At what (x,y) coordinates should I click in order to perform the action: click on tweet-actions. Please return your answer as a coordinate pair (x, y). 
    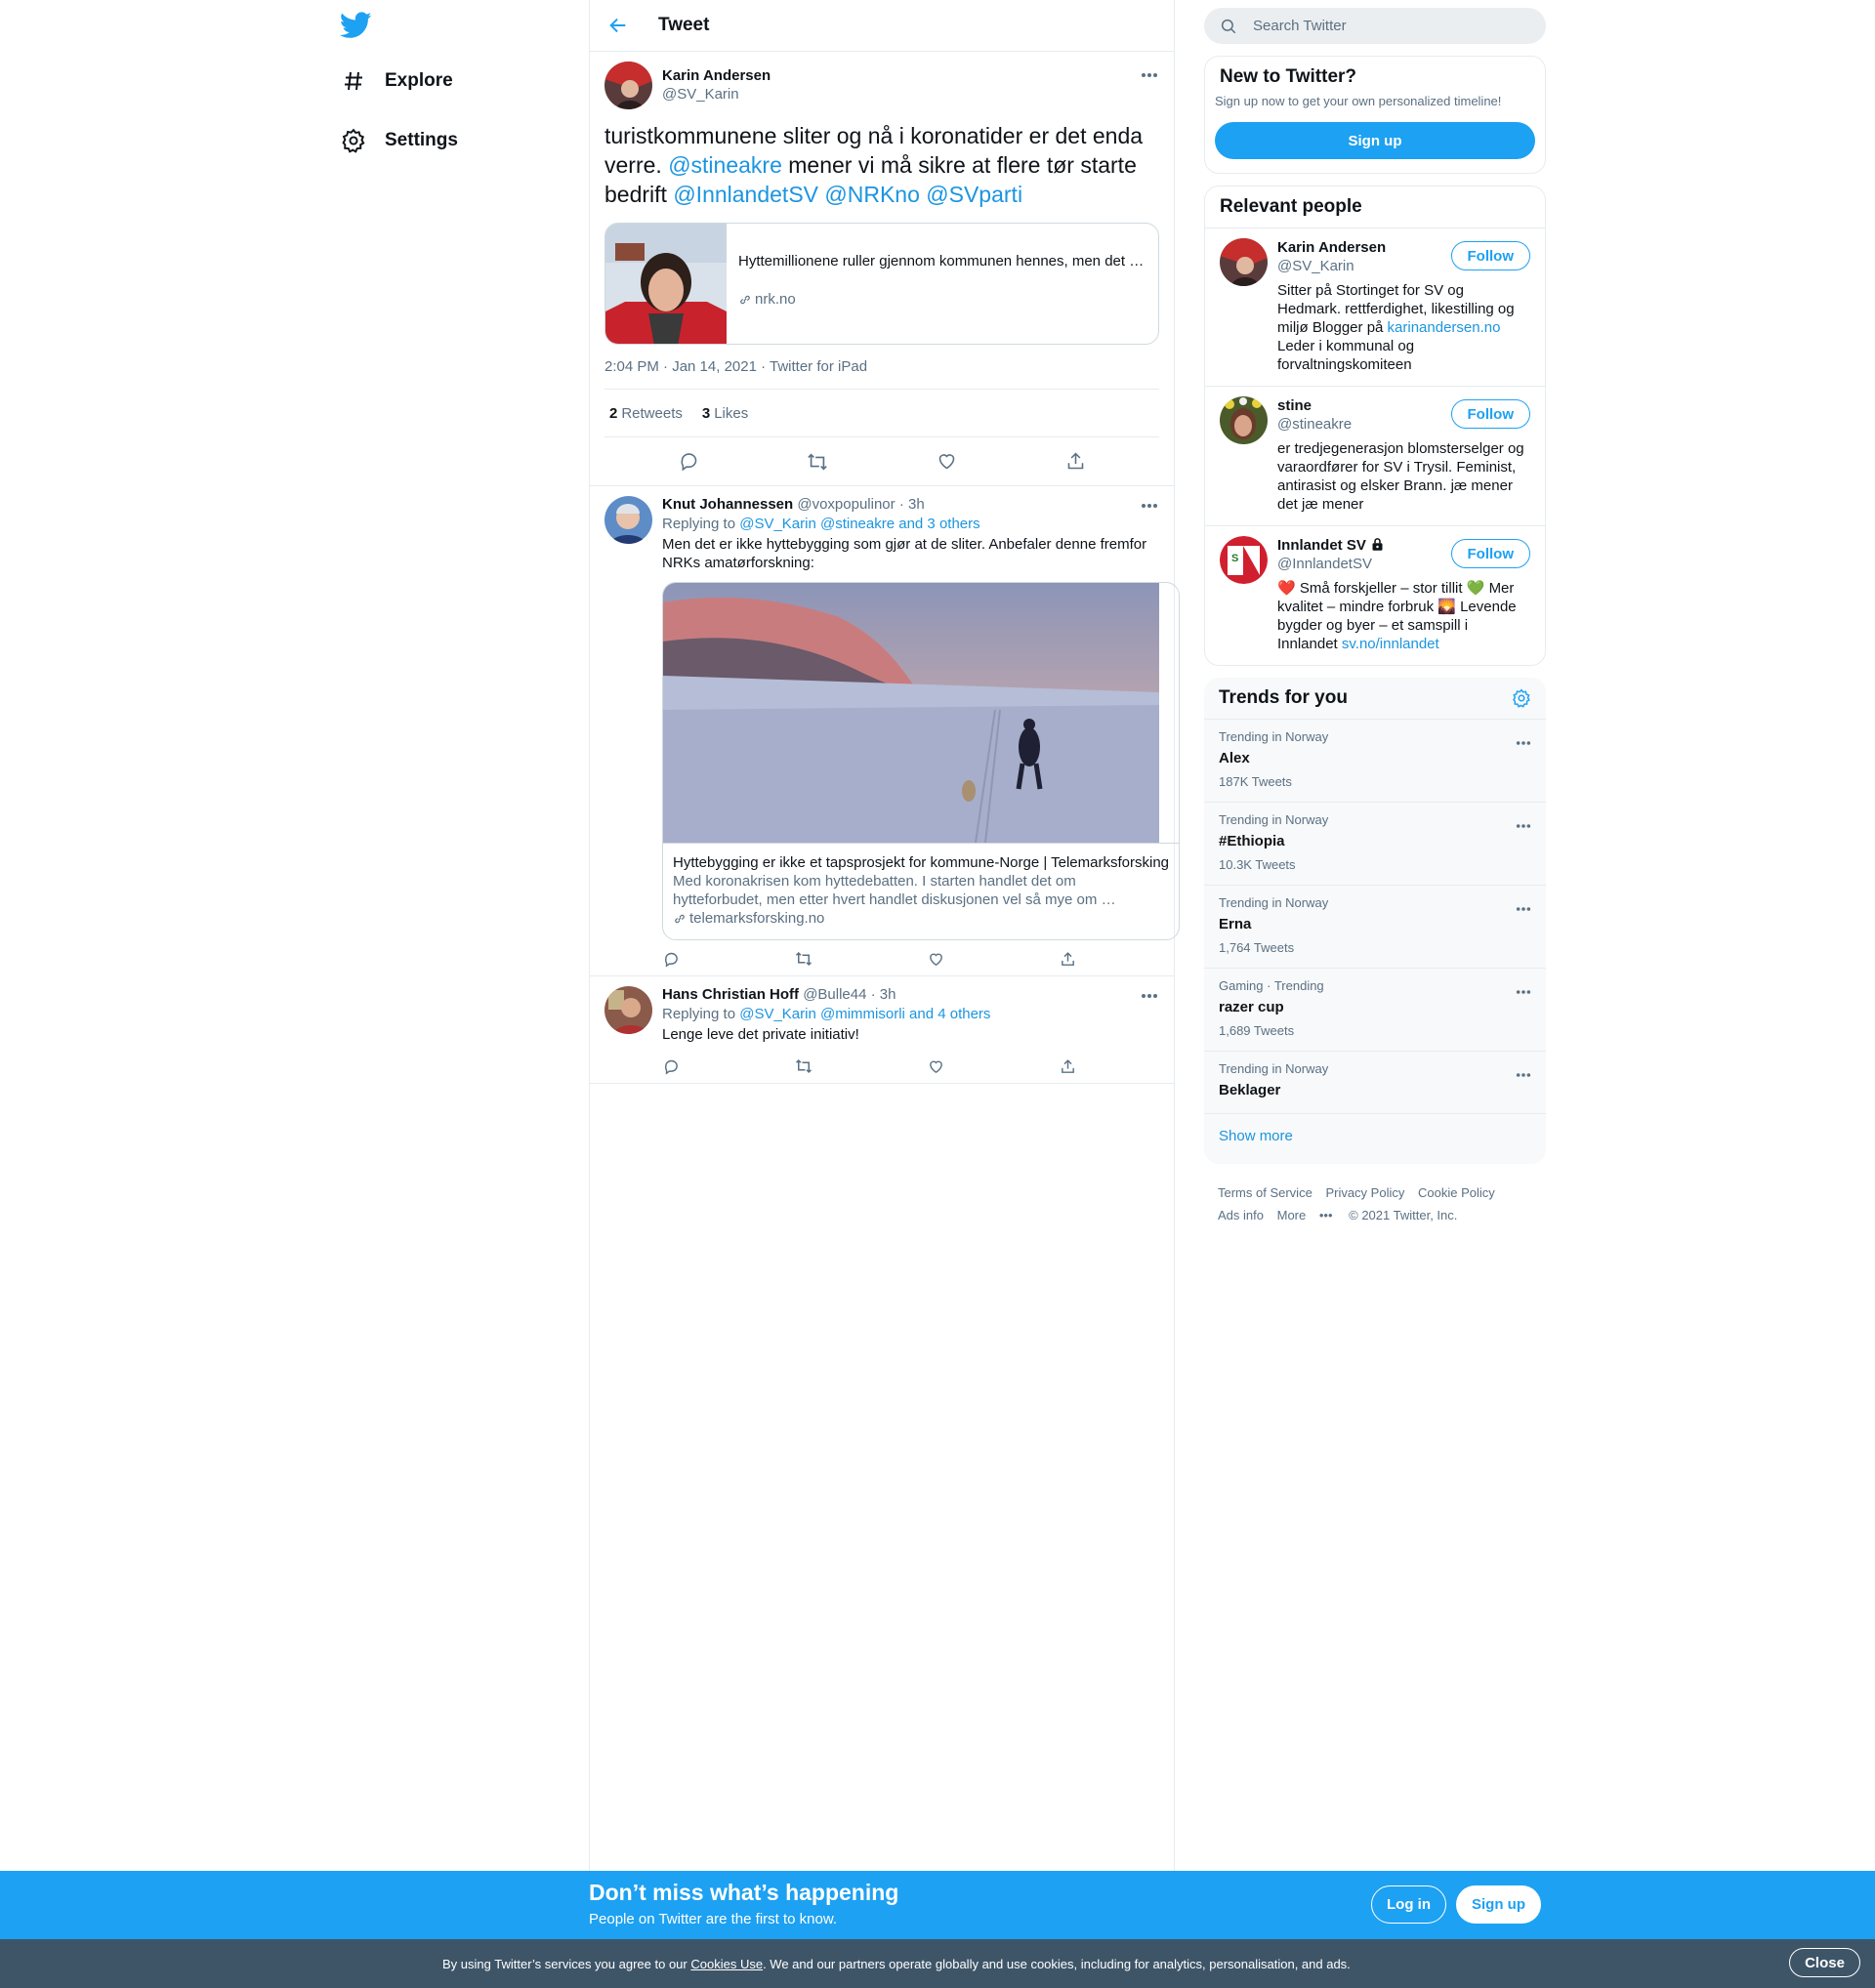
    Looking at the image, I should click on (882, 461).